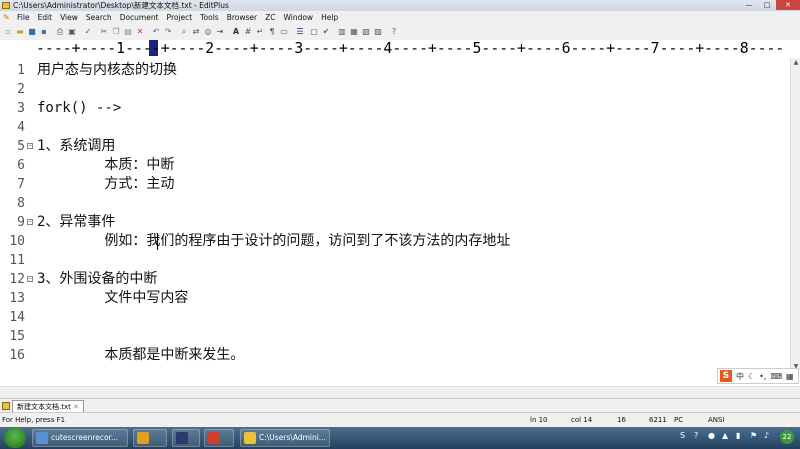 Image resolution: width=800 pixels, height=449 pixels. I want to click on editor-line: 10 例如：我们的程序由于设计的问题，访问到了不该方法的内存地址, so click(395, 241).